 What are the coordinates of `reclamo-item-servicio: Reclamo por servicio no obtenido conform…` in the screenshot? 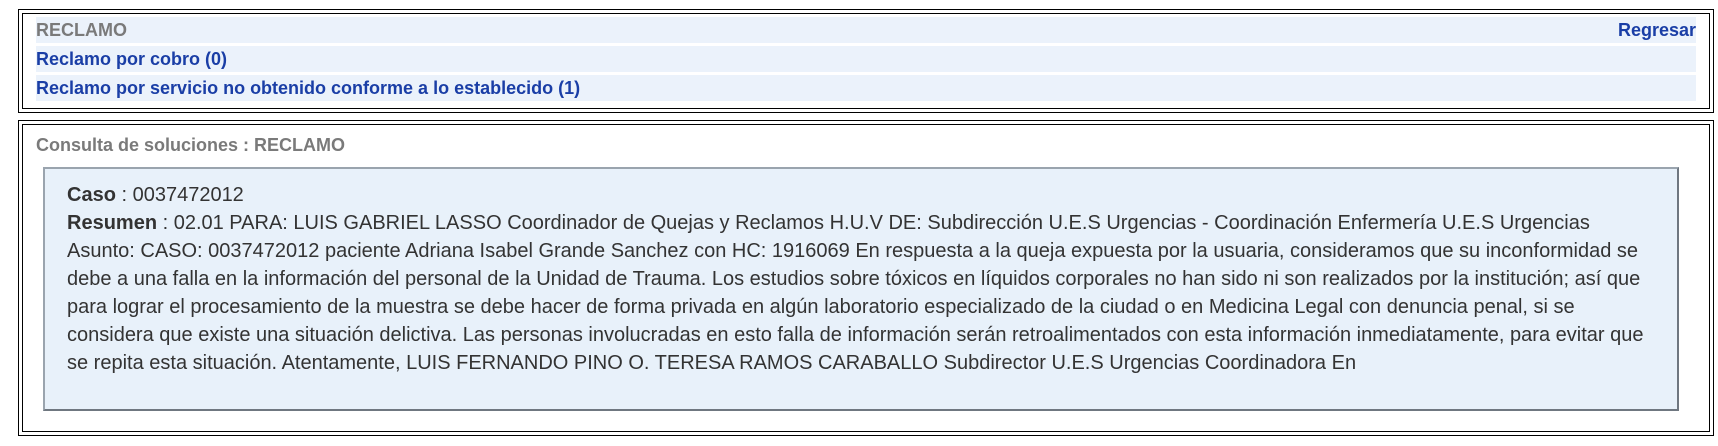 It's located at (866, 88).